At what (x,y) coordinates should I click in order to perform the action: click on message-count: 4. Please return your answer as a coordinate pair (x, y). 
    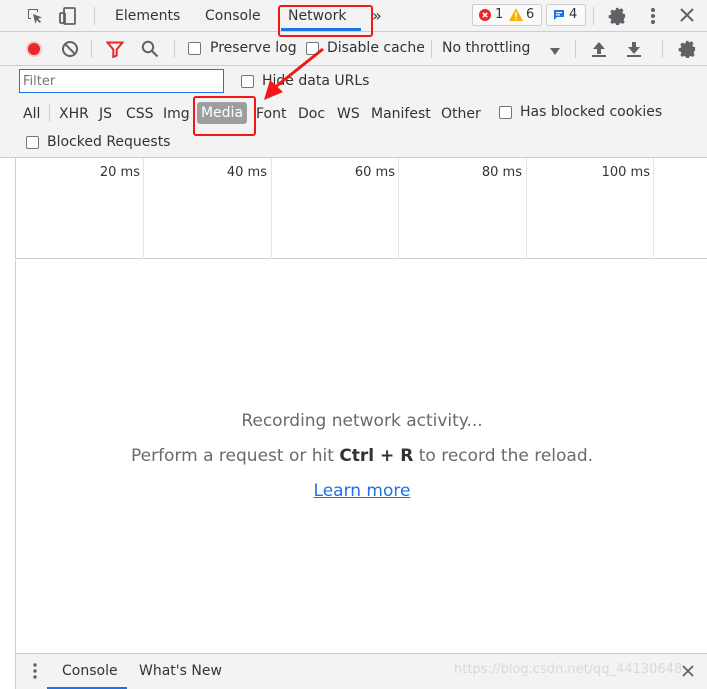
    Looking at the image, I should click on (573, 14).